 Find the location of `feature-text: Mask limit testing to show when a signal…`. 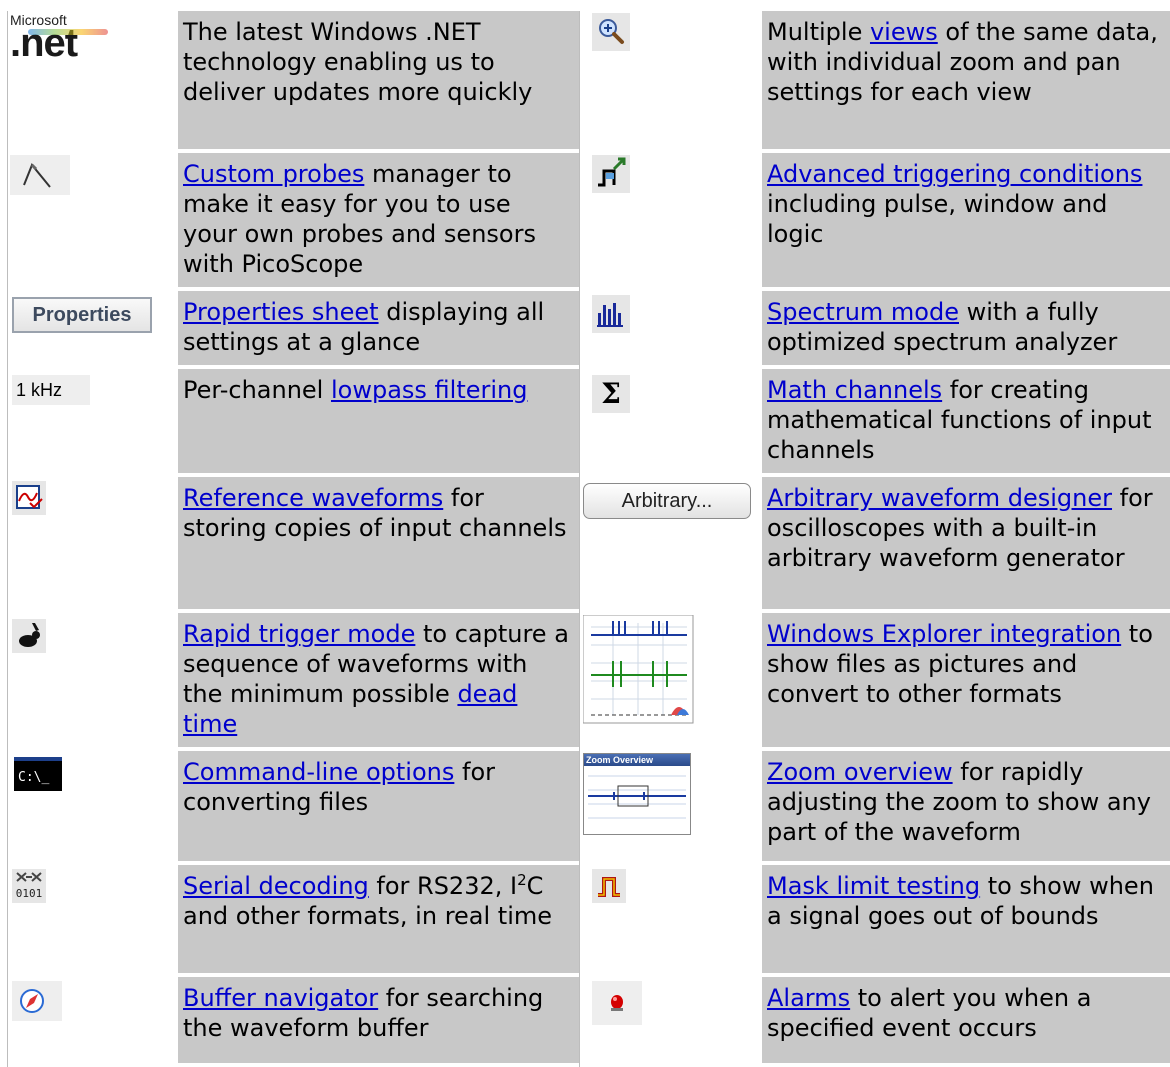

feature-text: Mask limit testing to show when a signal… is located at coordinates (966, 919).